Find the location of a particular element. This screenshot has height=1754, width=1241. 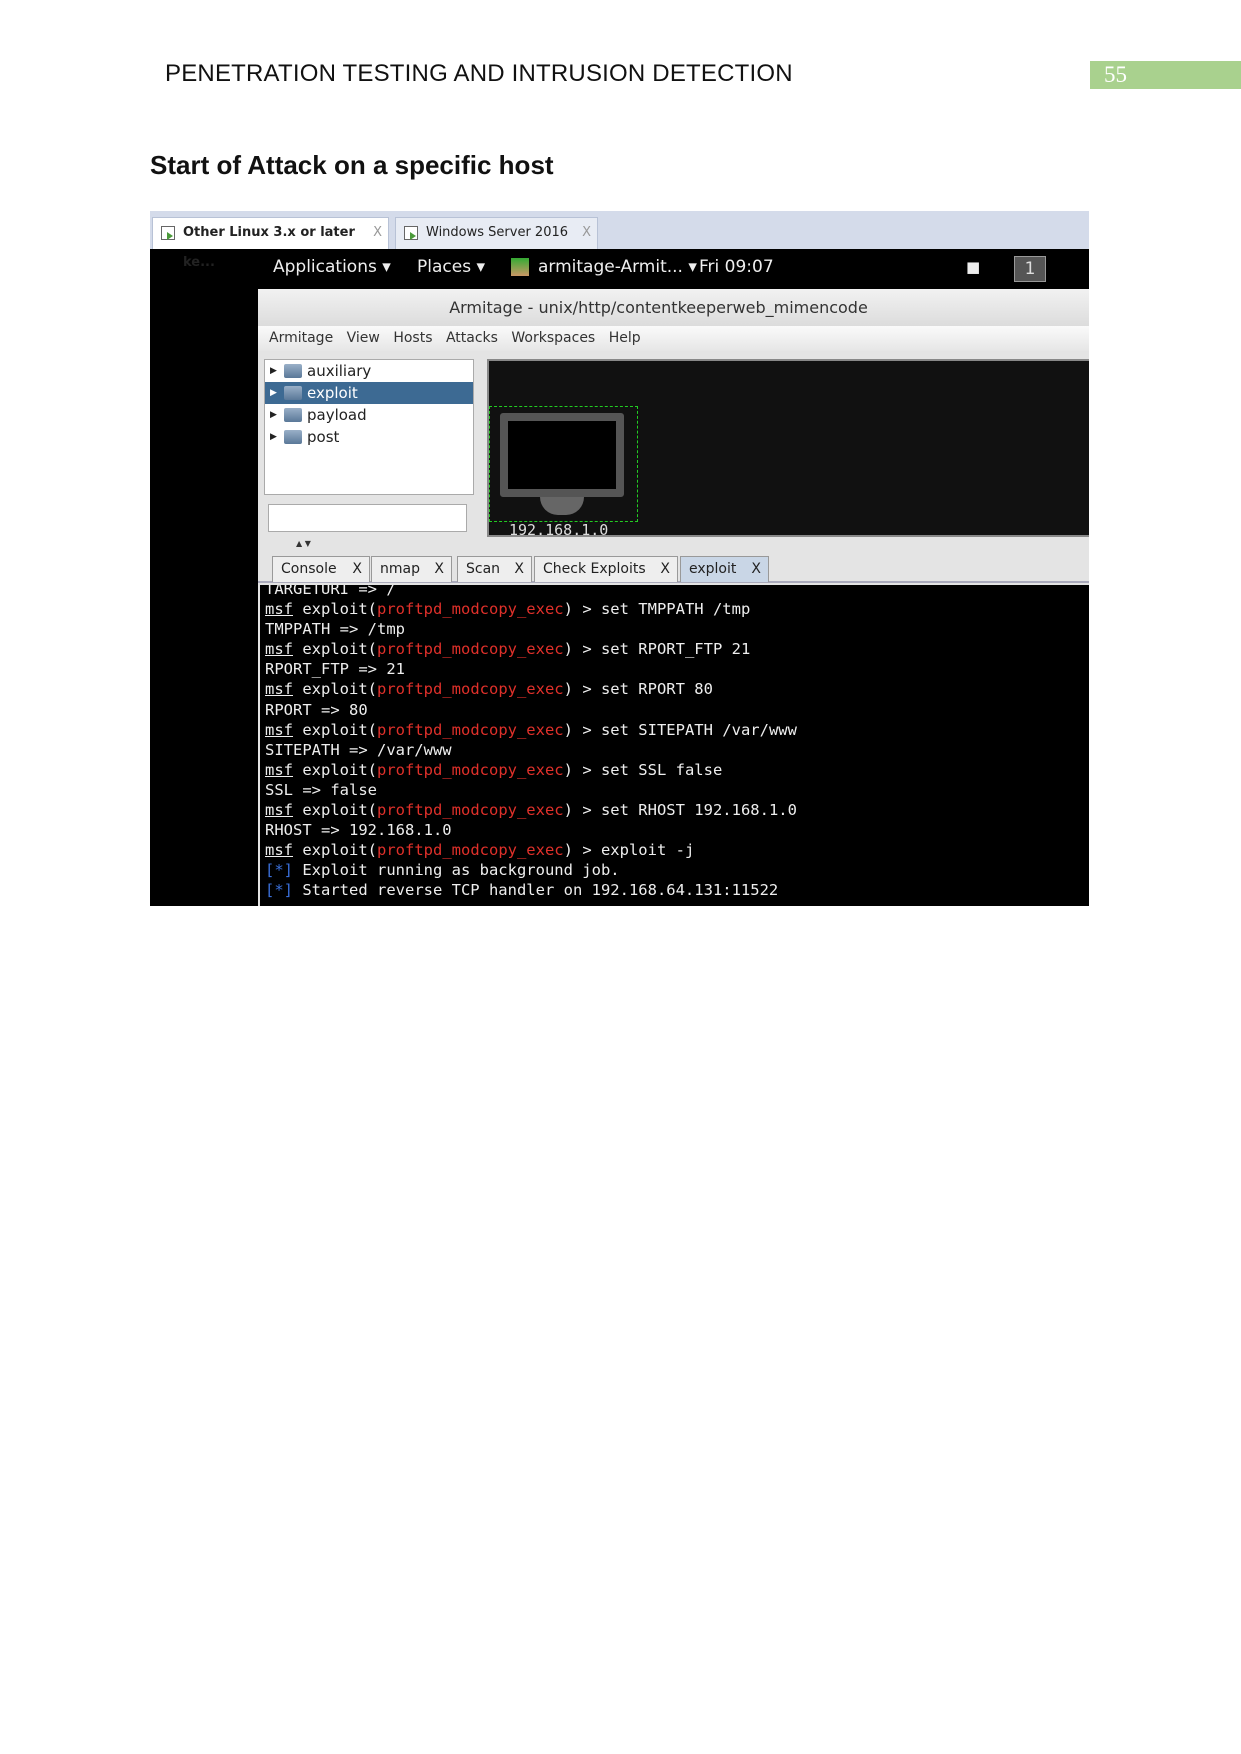

menu-help: Help is located at coordinates (625, 338).